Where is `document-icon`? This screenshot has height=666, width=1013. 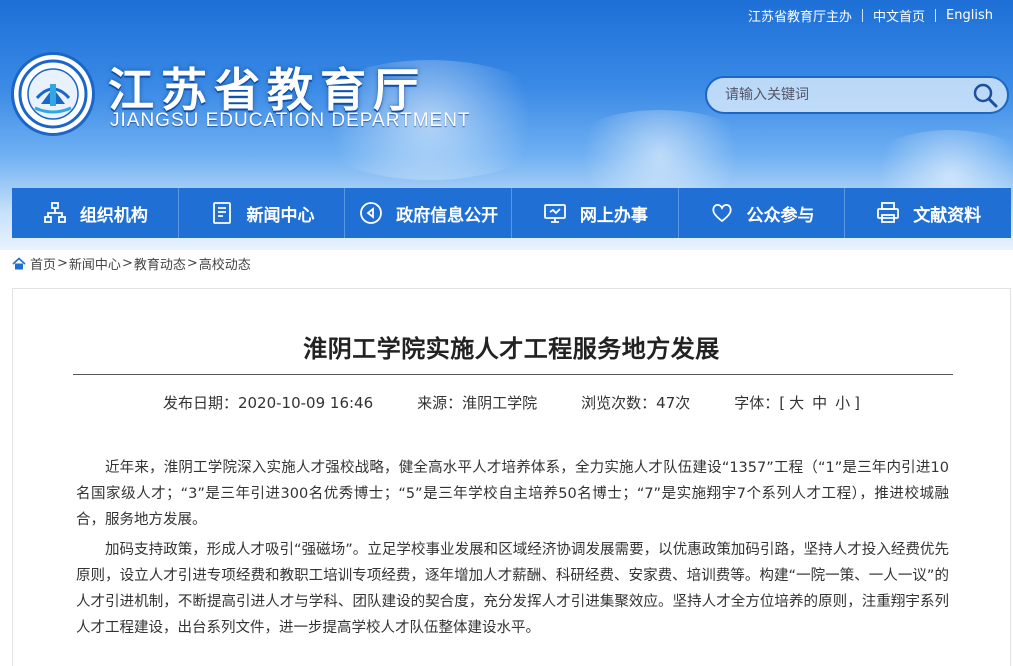 document-icon is located at coordinates (222, 213).